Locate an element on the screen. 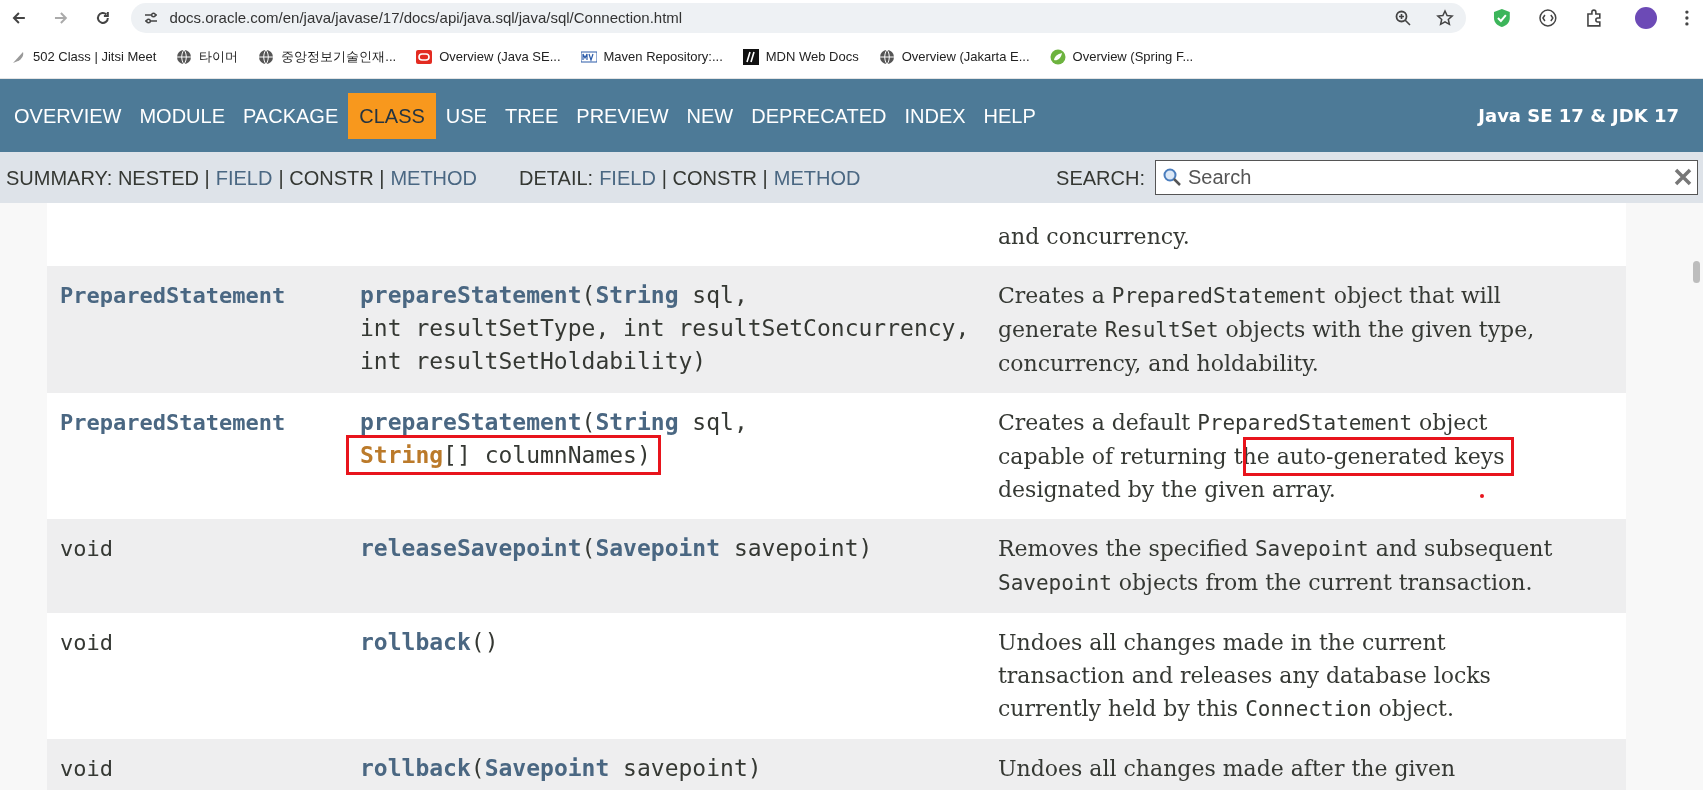 The width and height of the screenshot is (1703, 790). nav-tab: NEW is located at coordinates (710, 115).